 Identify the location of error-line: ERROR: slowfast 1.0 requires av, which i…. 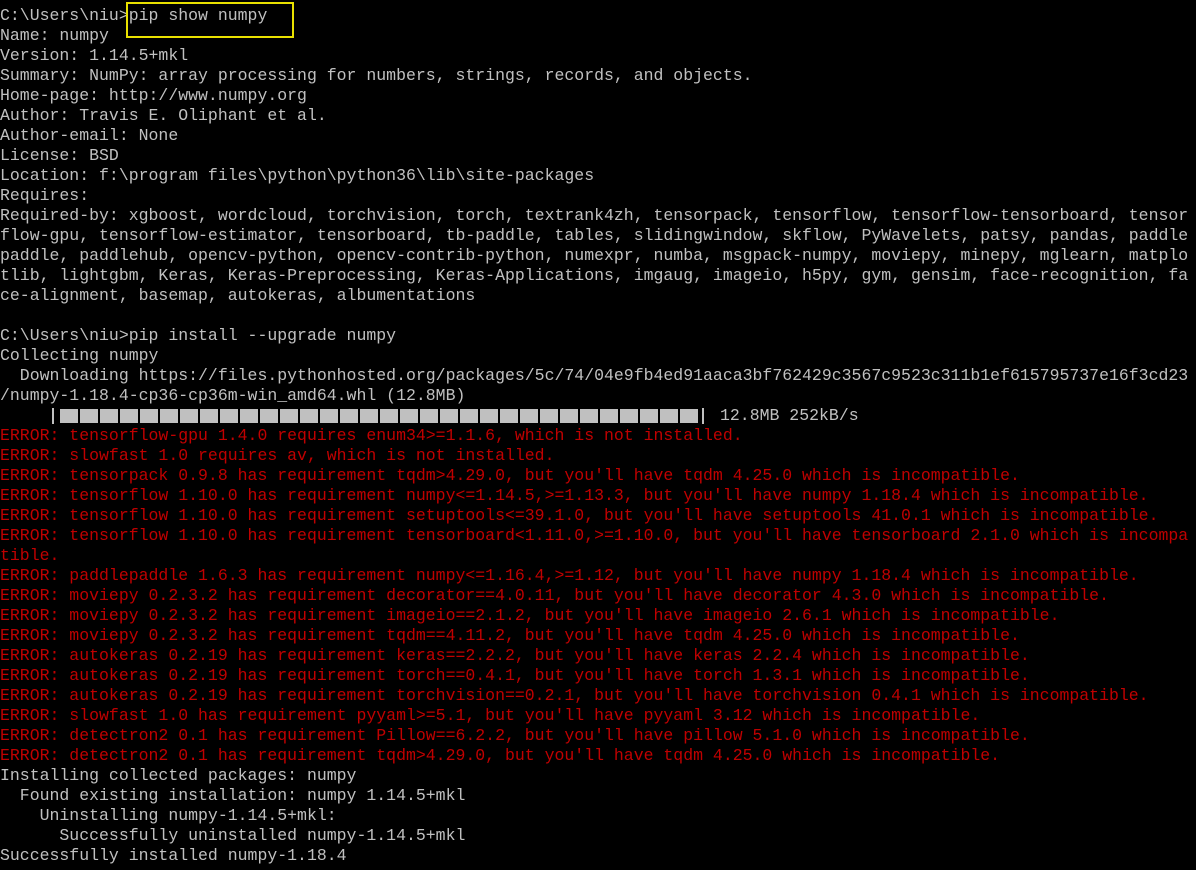
(277, 455).